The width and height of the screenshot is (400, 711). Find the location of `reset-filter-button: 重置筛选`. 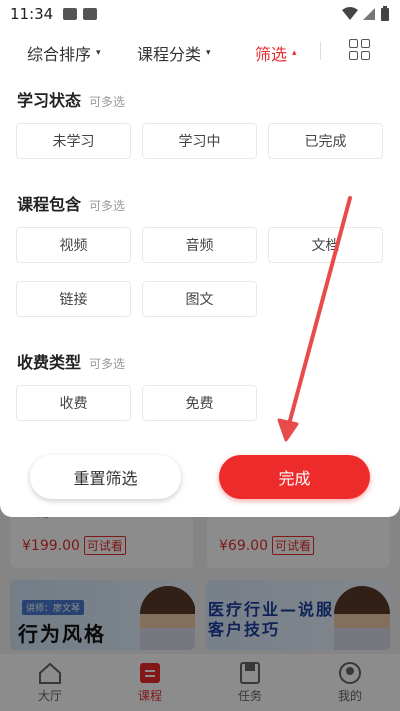

reset-filter-button: 重置筛选 is located at coordinates (105, 477).